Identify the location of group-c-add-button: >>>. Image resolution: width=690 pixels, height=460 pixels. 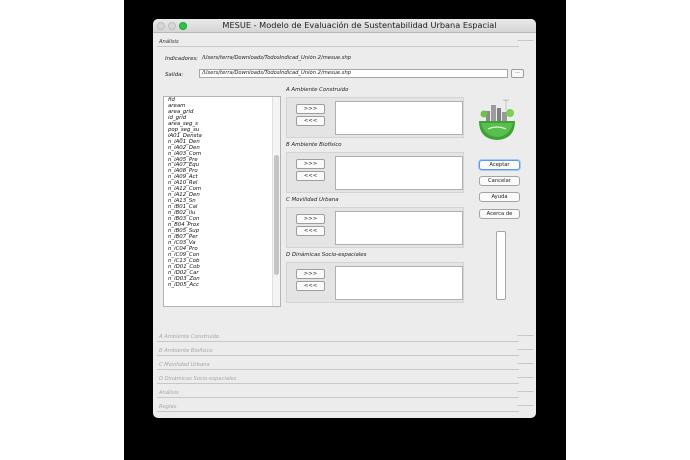
(310, 219).